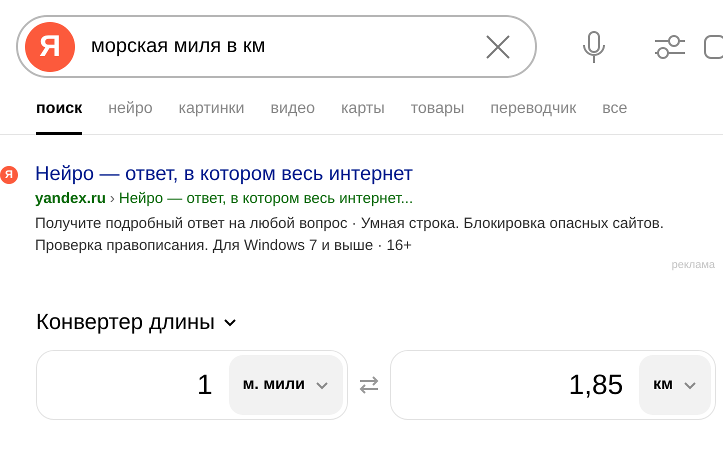  Describe the element at coordinates (288, 46) in the screenshot. I see `search-input: морская миля в км` at that location.